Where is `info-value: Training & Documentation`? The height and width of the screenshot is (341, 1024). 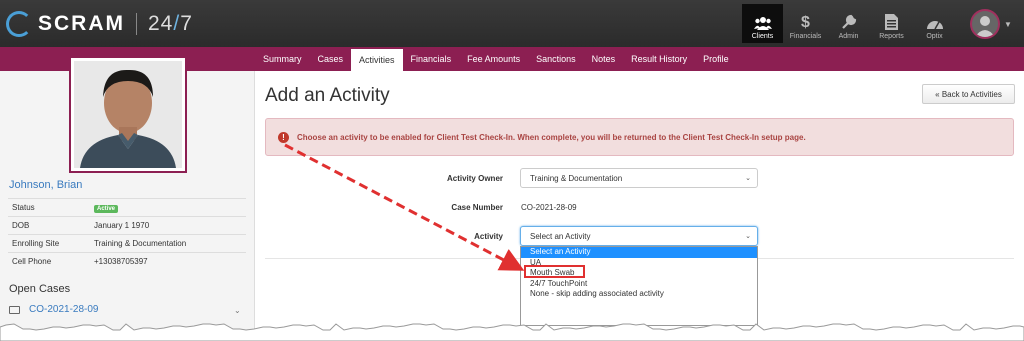
info-value: Training & Documentation is located at coordinates (168, 243).